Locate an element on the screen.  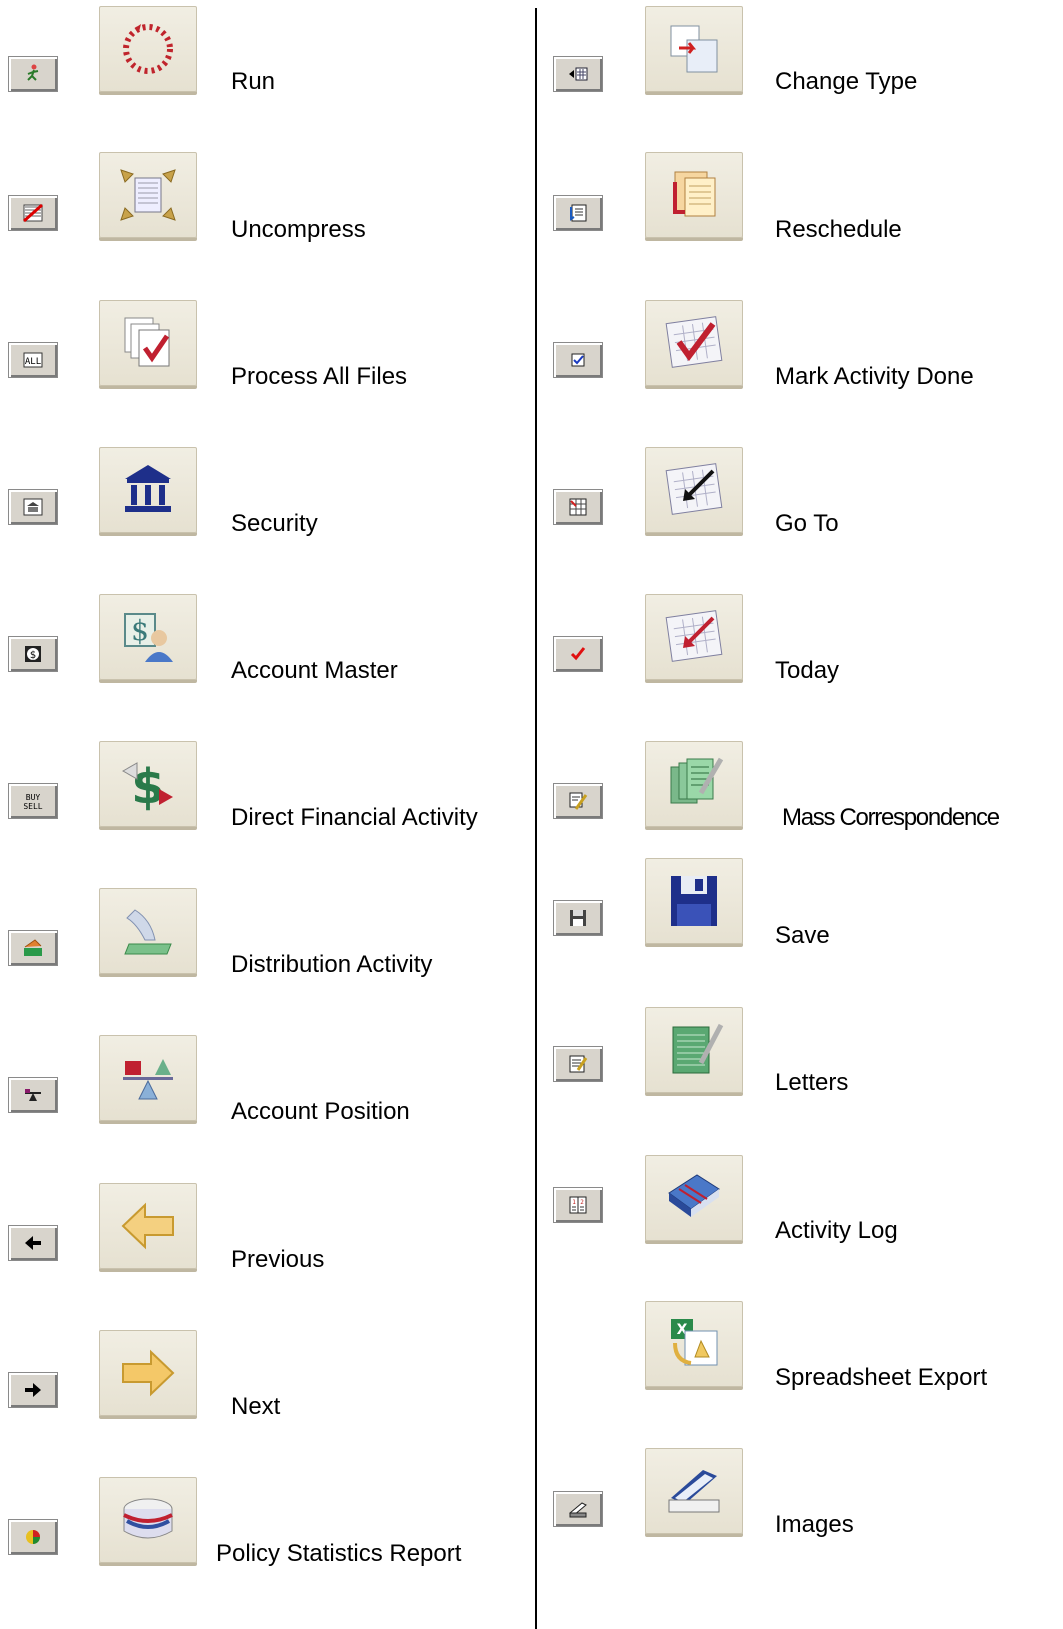
direct-financial-activity-label: Direct Financial Activity is located at coordinates (354, 817).